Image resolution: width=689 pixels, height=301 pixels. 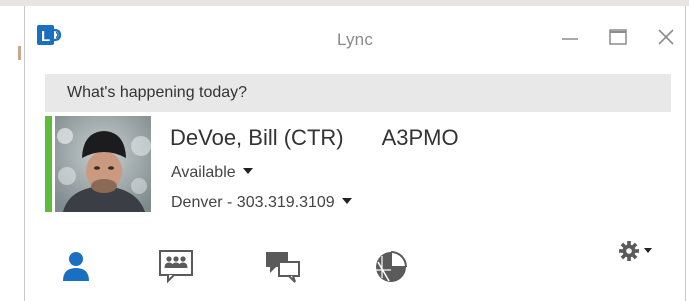 I want to click on presence-indicator, so click(x=48, y=164).